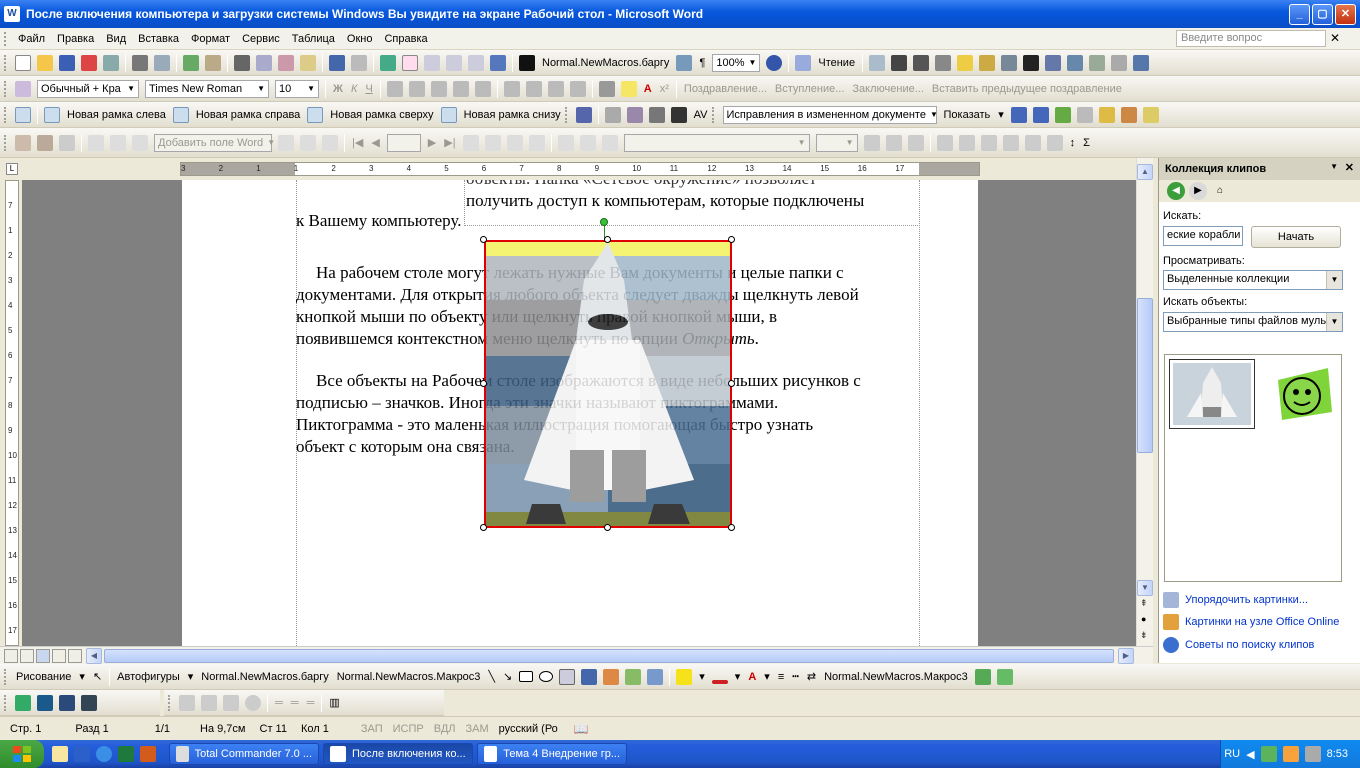  Describe the element at coordinates (334, 702) in the screenshot. I see `outline-bars-icon: ▥` at that location.